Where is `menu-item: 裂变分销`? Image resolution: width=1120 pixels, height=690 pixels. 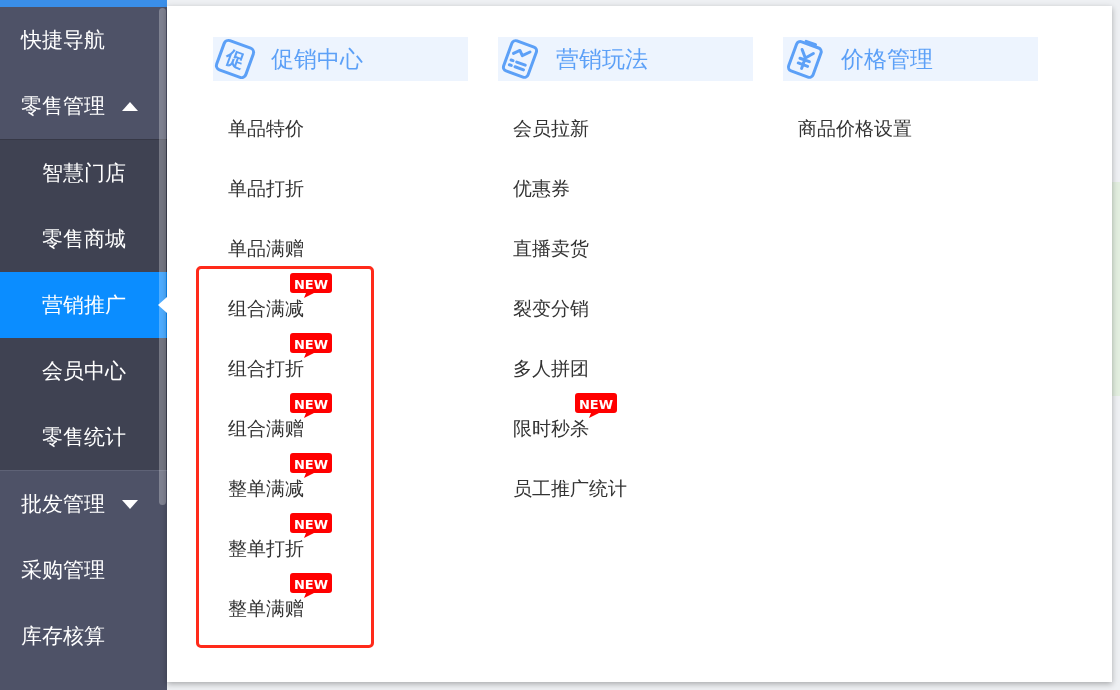
menu-item: 裂变分销 is located at coordinates (551, 308).